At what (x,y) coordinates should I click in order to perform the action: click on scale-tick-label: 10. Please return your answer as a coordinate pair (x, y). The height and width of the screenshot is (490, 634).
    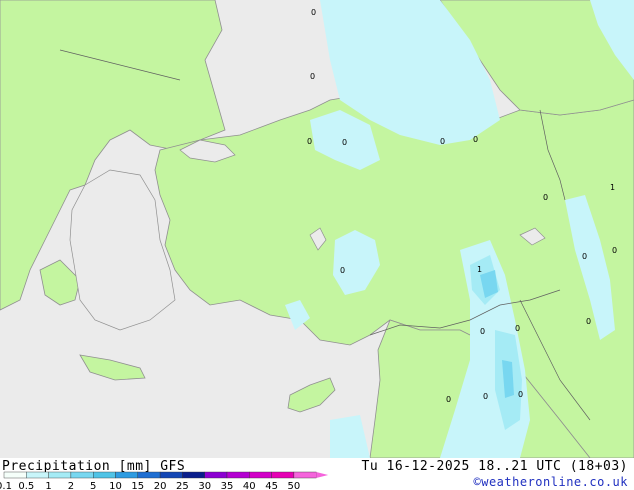
    Looking at the image, I should click on (115, 485).